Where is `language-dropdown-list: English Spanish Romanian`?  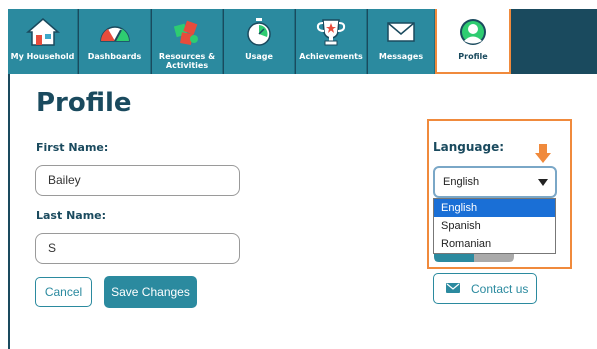
language-dropdown-list: English Spanish Romanian is located at coordinates (494, 226).